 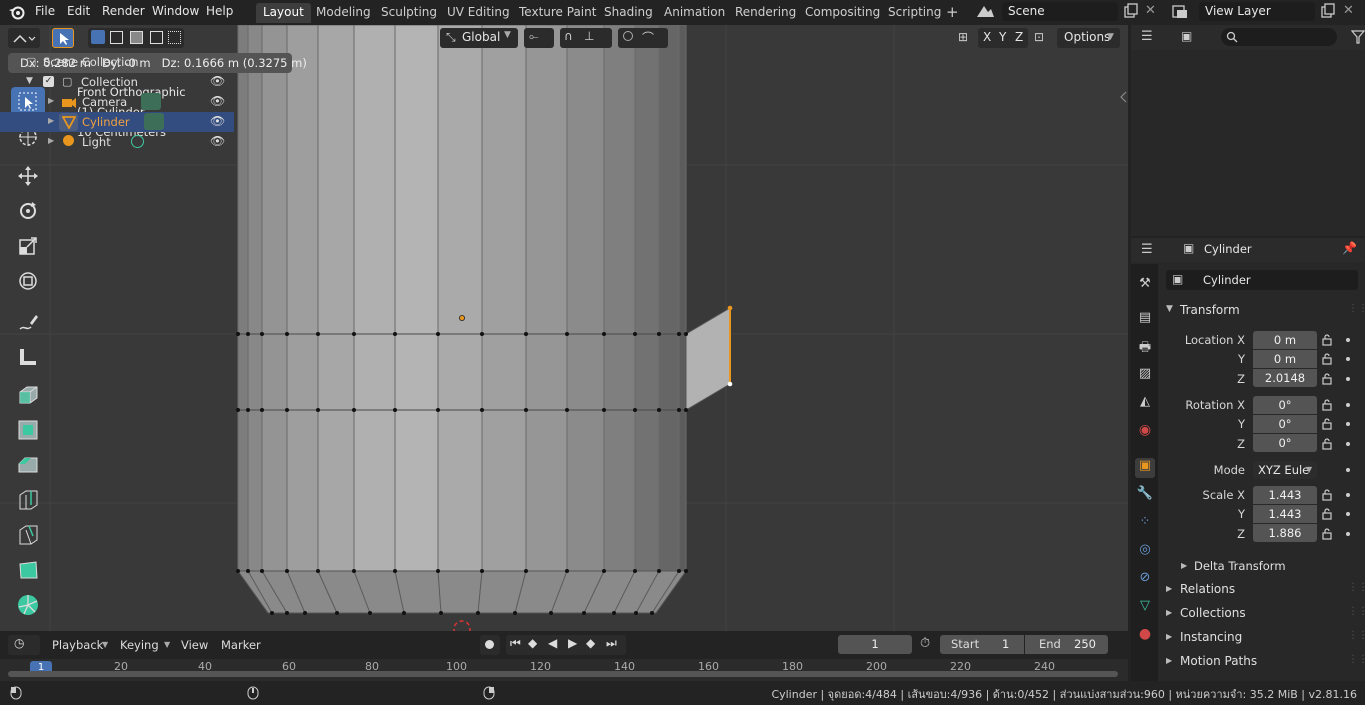 I want to click on current-frame-field: 1, so click(x=875, y=644).